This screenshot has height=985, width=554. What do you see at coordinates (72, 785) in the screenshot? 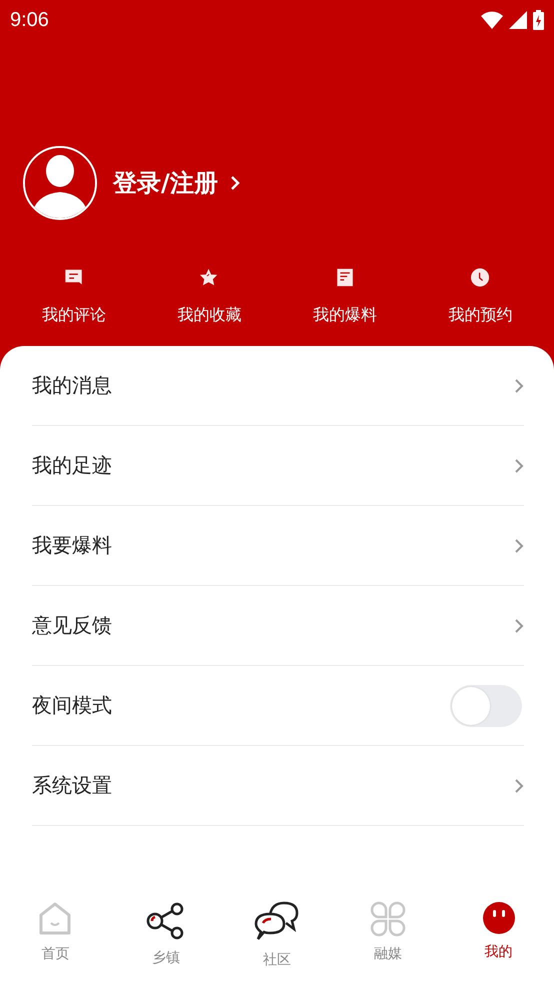
I see `menu-item: 系统设置` at bounding box center [72, 785].